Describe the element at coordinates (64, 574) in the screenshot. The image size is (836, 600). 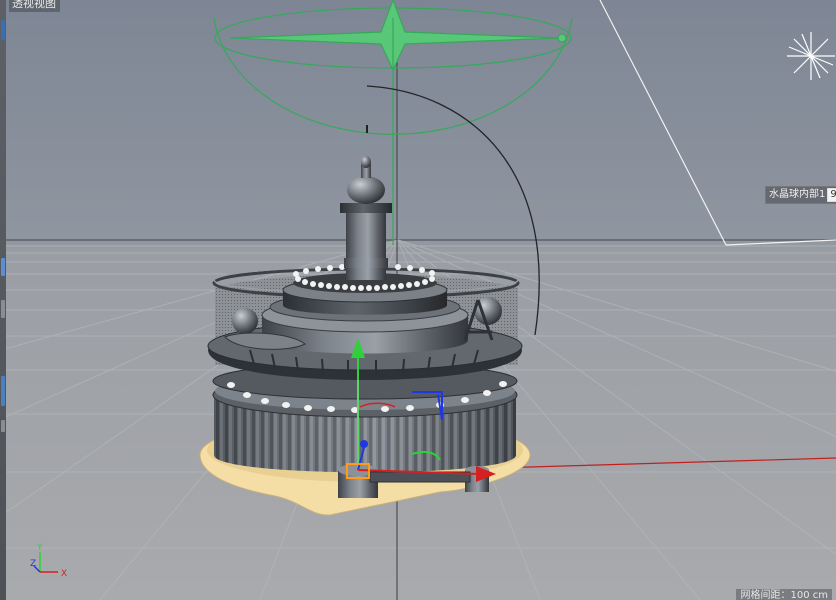
I see `axis-x-label: X` at that location.